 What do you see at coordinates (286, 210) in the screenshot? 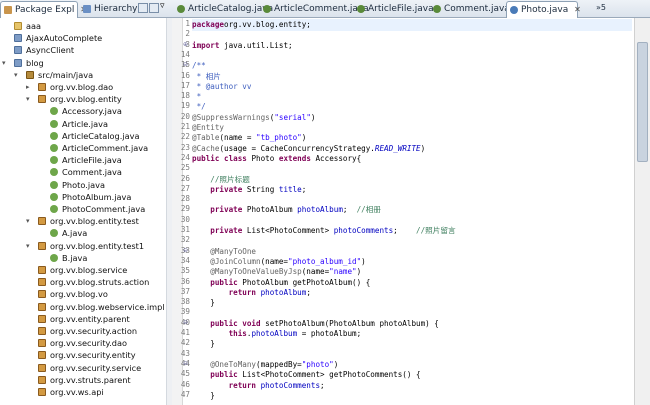
I see `code-line: private PhotoAlbum photoAlbum; //相册` at bounding box center [286, 210].